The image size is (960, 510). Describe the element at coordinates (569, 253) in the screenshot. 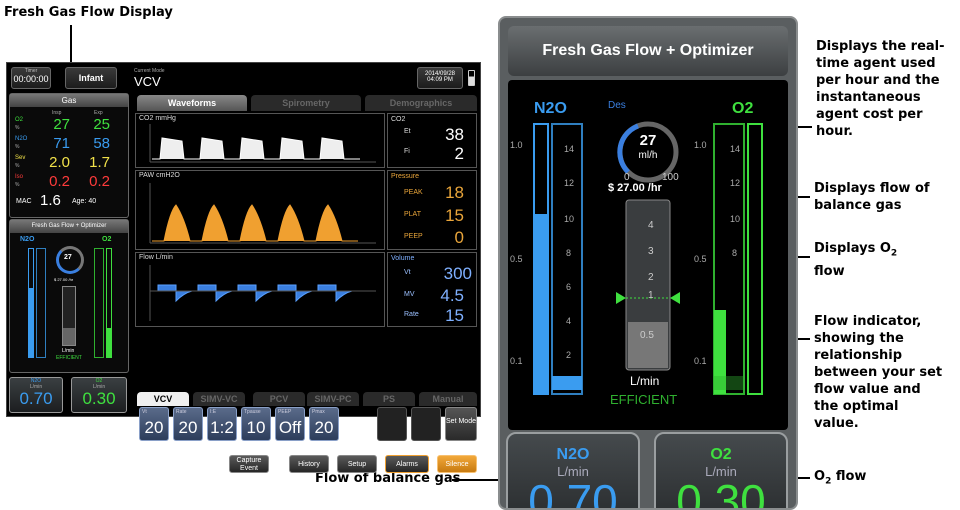

I see `n2o-tick-8: 8` at that location.